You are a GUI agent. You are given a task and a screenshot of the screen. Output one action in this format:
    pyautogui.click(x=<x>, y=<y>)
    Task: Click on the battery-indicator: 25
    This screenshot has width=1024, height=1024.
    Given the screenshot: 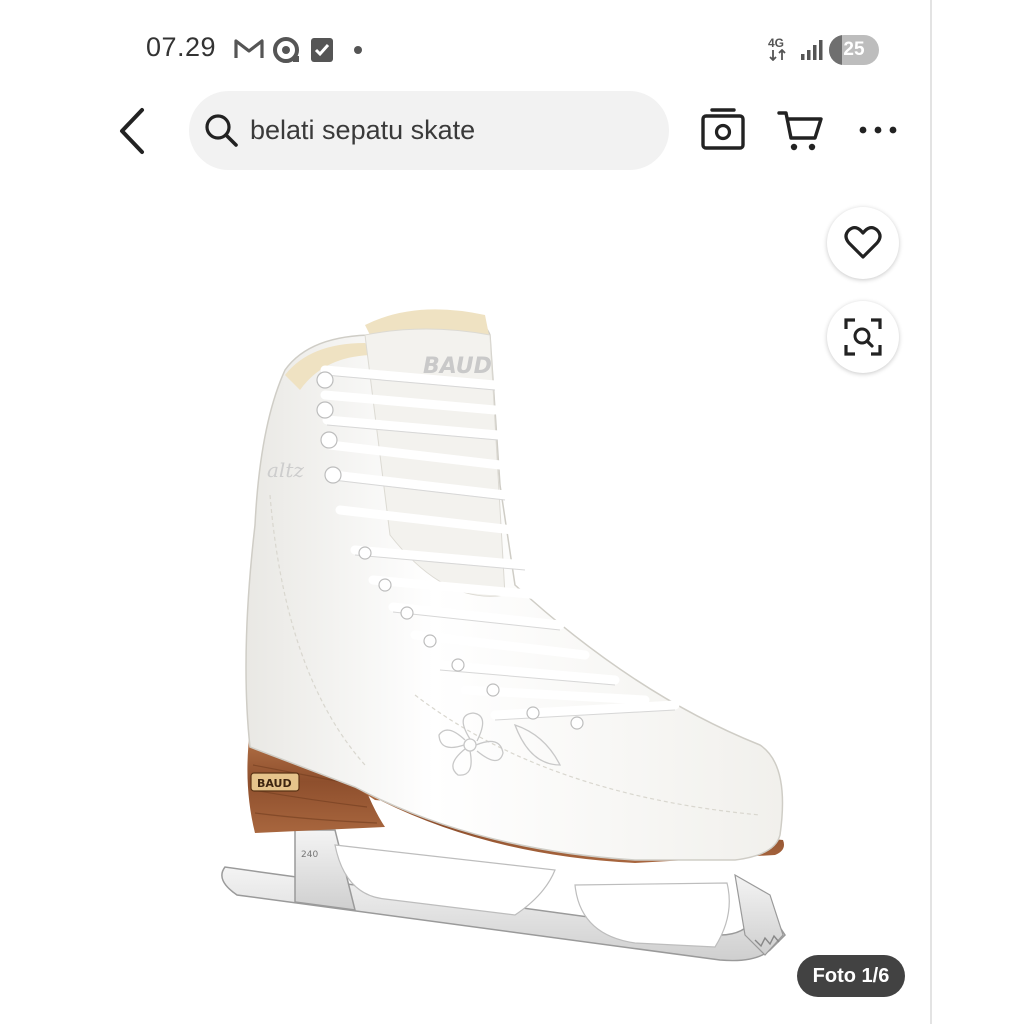 What is the action you would take?
    pyautogui.click(x=854, y=50)
    